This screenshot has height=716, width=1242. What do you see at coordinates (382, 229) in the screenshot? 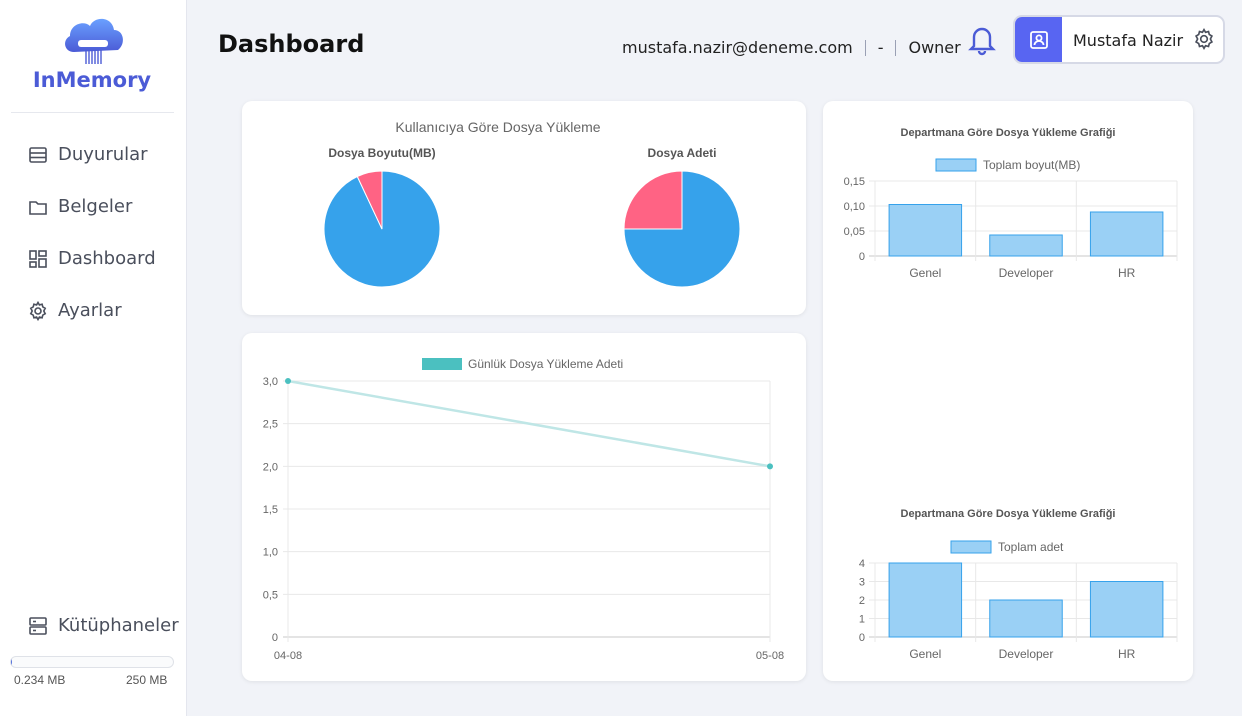
I see `pie-chart-size` at bounding box center [382, 229].